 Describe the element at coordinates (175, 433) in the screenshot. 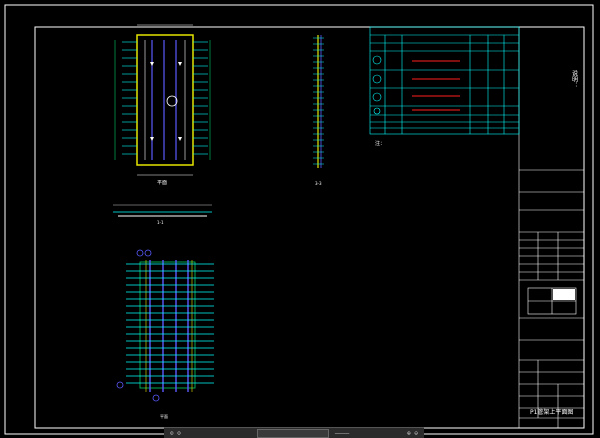

I see `zoom-controls: ⊙ ⊙` at that location.